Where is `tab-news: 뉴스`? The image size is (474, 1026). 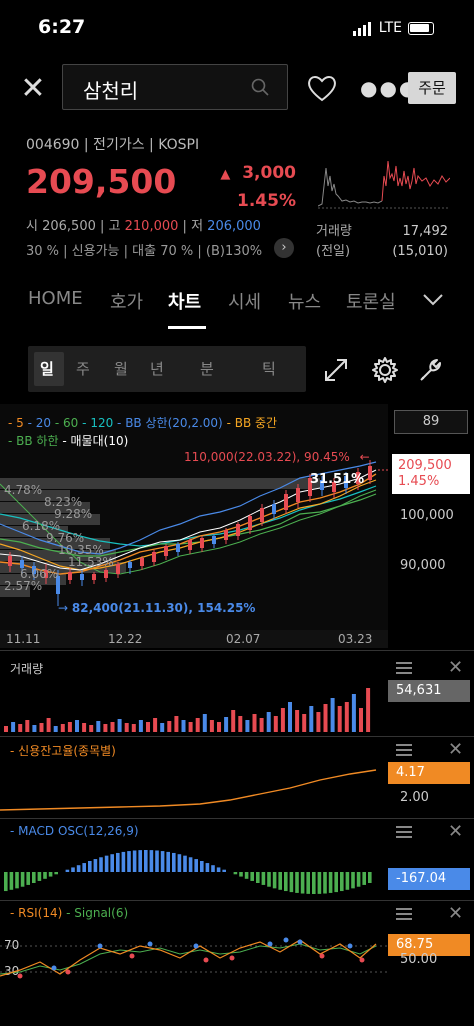
tab-news: 뉴스 is located at coordinates (304, 301).